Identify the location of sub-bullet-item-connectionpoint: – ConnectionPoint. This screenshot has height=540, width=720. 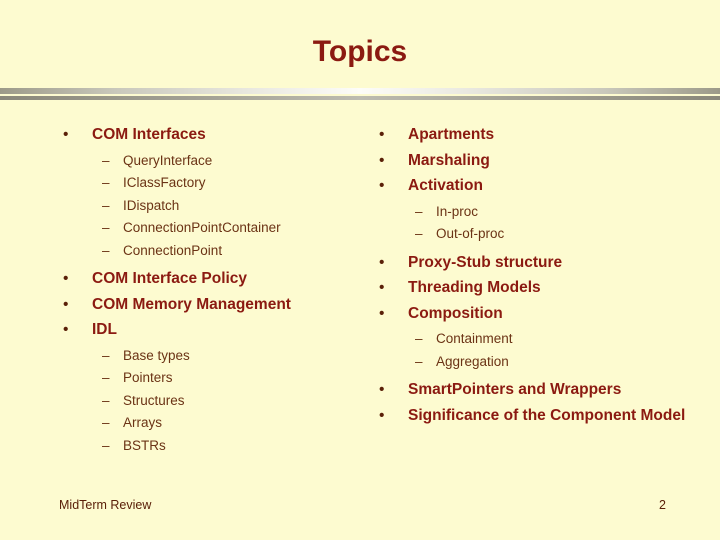
(207, 251).